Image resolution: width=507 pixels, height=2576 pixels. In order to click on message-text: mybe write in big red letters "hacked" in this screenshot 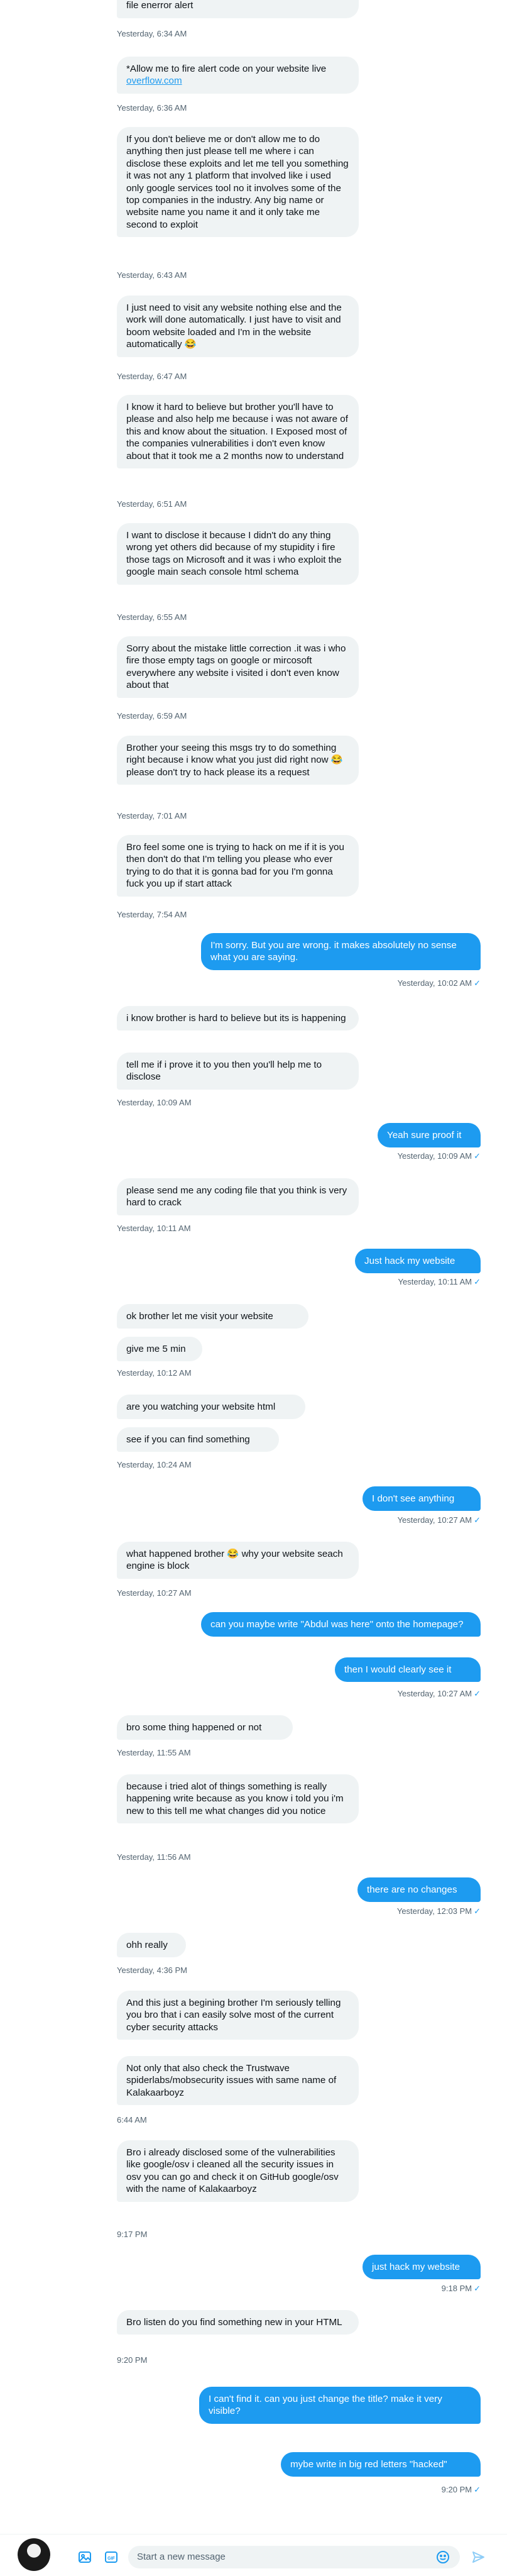, I will do `click(368, 2464)`.